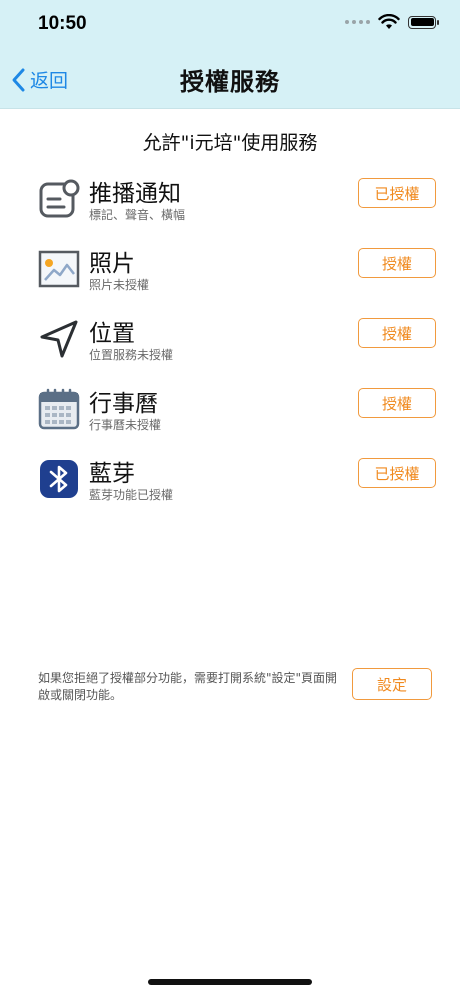 The image size is (460, 996). Describe the element at coordinates (59, 479) in the screenshot. I see `bluetooth-icon` at that location.